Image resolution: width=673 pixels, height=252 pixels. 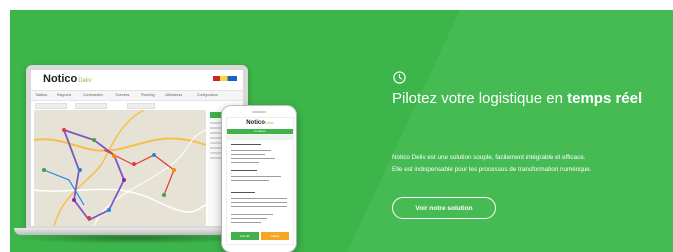 What do you see at coordinates (148, 95) in the screenshot?
I see `nav-item: Planning` at bounding box center [148, 95].